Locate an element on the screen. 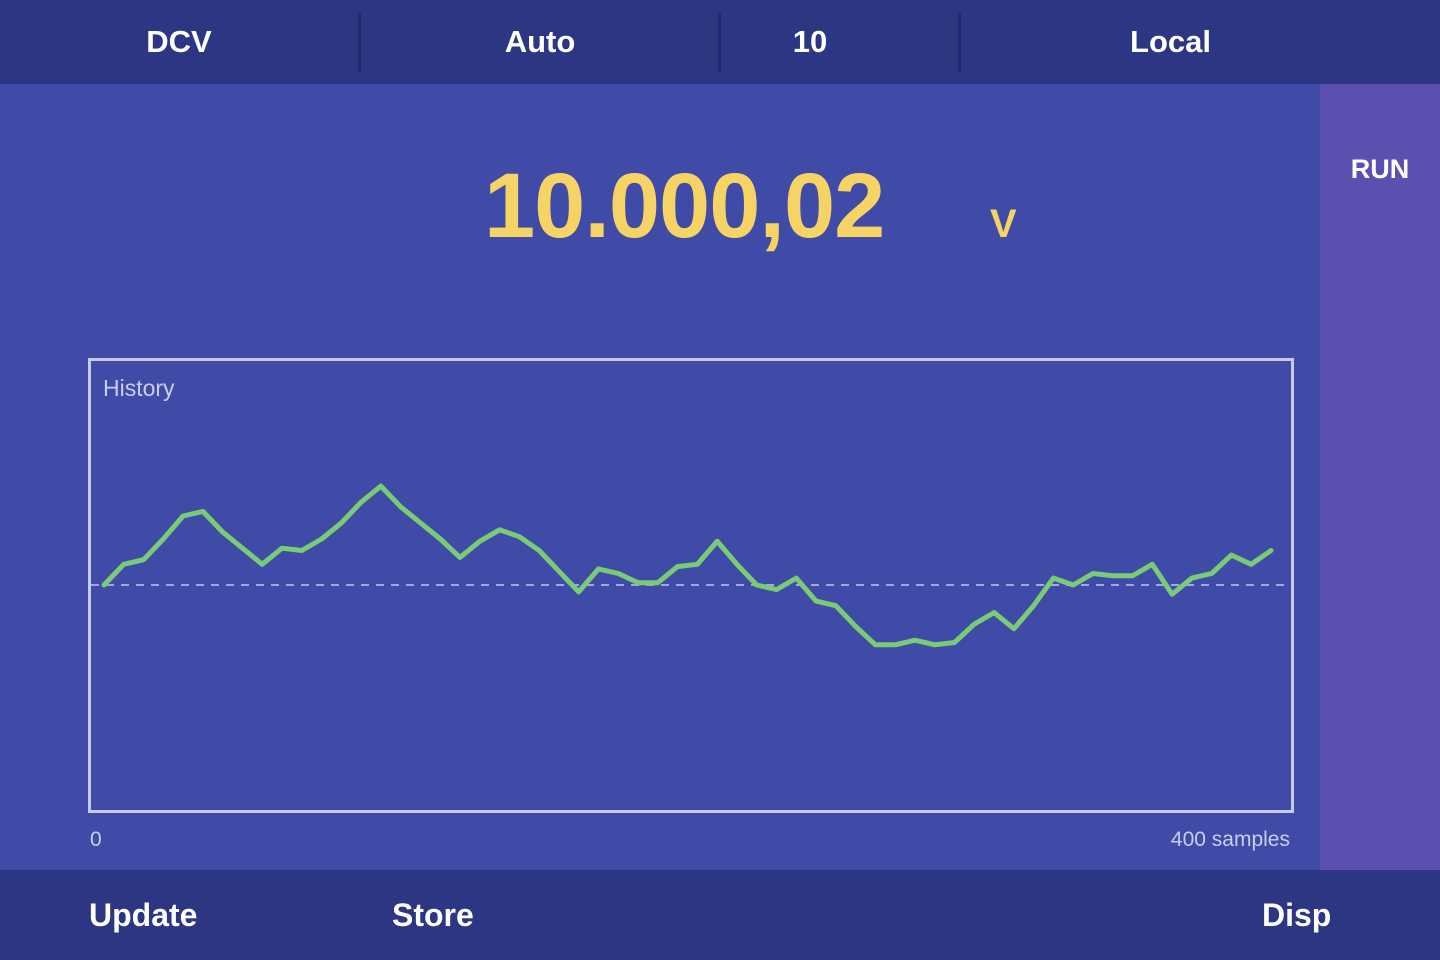  status-sidebar: RUN is located at coordinates (1380, 477).